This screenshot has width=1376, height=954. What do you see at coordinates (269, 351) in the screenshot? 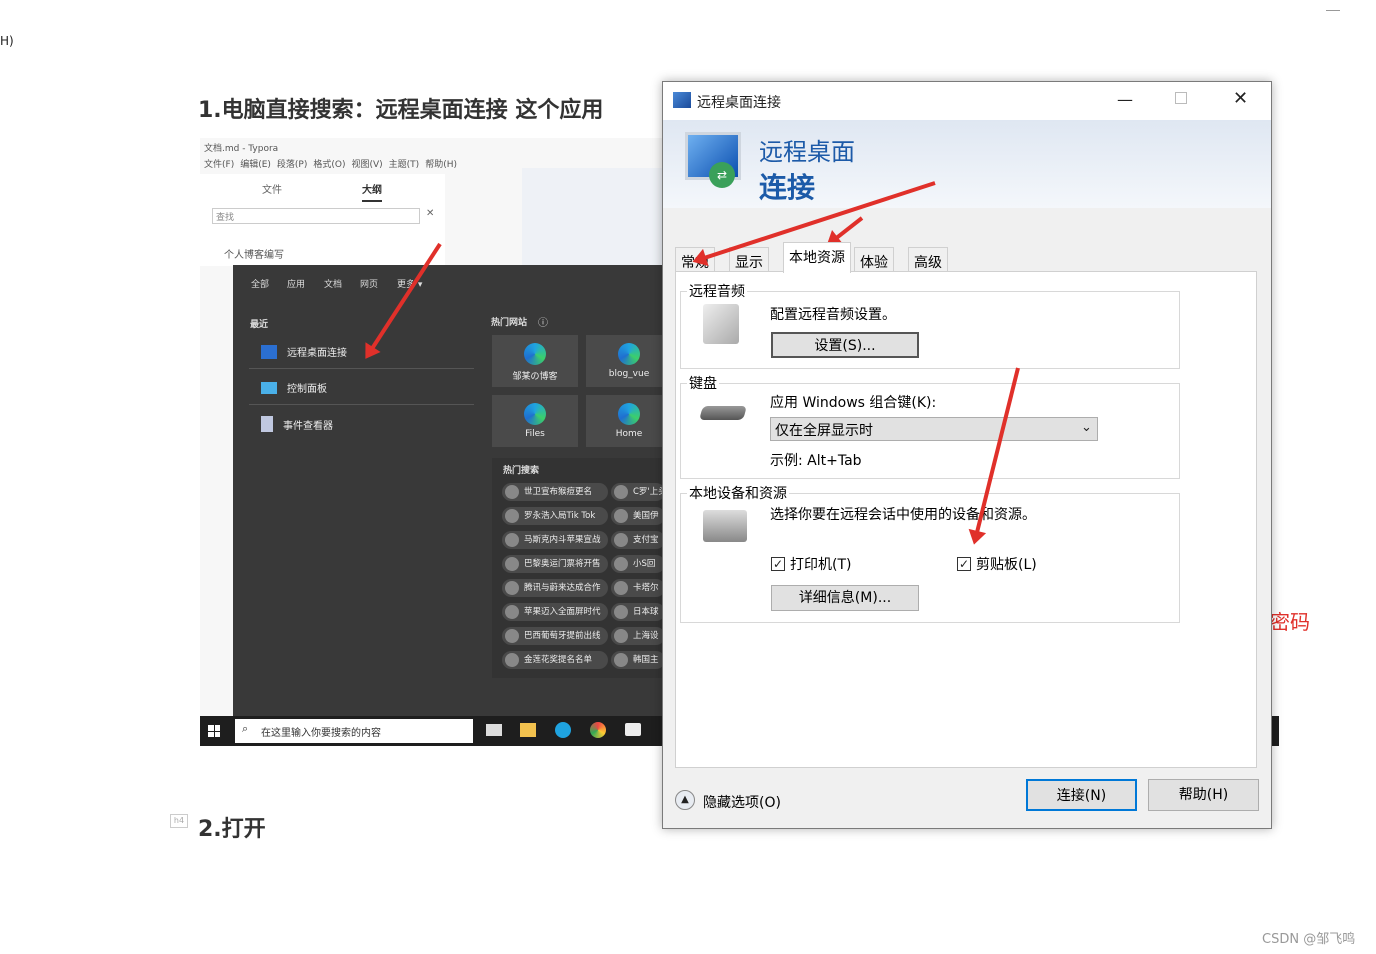
I see `rdp-icon` at bounding box center [269, 351].